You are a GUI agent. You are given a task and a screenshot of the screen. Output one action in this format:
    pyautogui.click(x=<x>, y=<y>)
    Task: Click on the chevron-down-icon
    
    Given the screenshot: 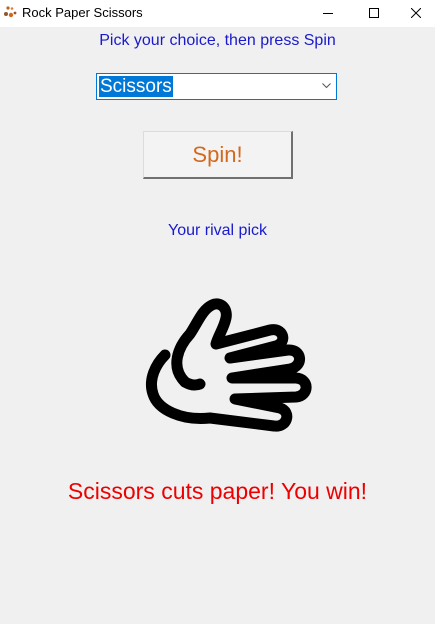 What is the action you would take?
    pyautogui.click(x=326, y=86)
    